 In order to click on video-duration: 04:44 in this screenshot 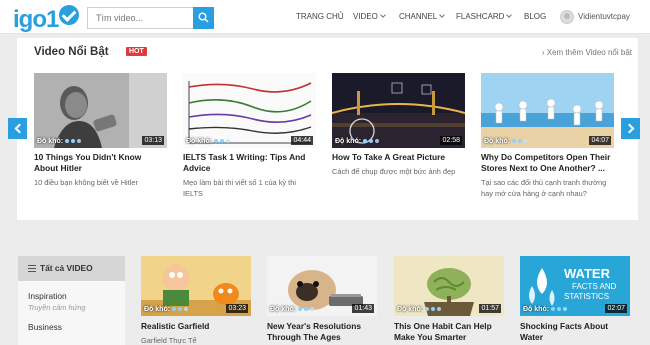, I will do `click(302, 140)`.